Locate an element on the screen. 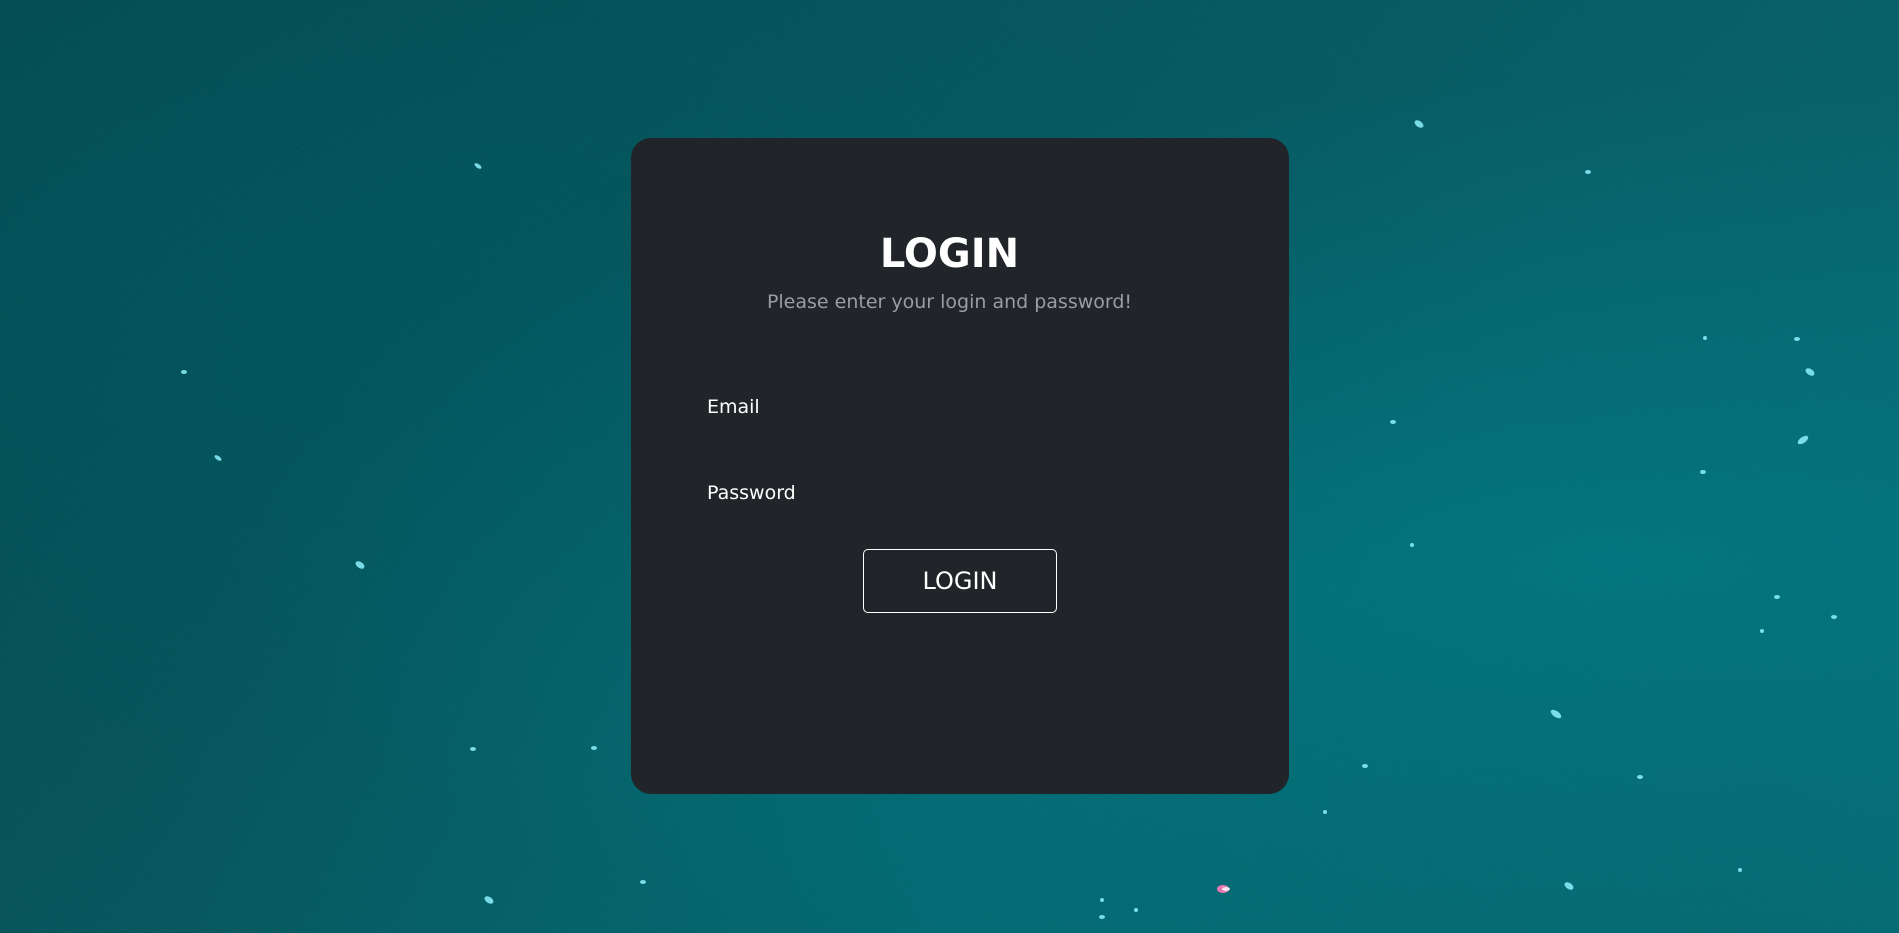  login-subtitle: Please enter your login and password! is located at coordinates (949, 302).